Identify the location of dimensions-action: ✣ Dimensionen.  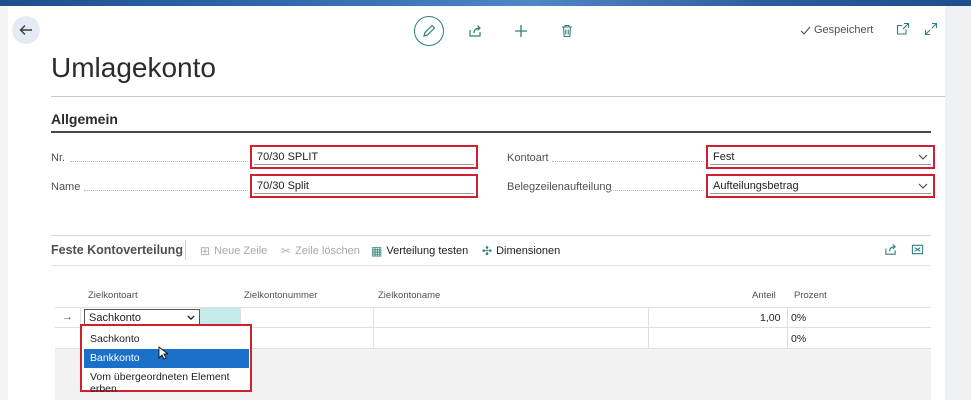
(521, 251).